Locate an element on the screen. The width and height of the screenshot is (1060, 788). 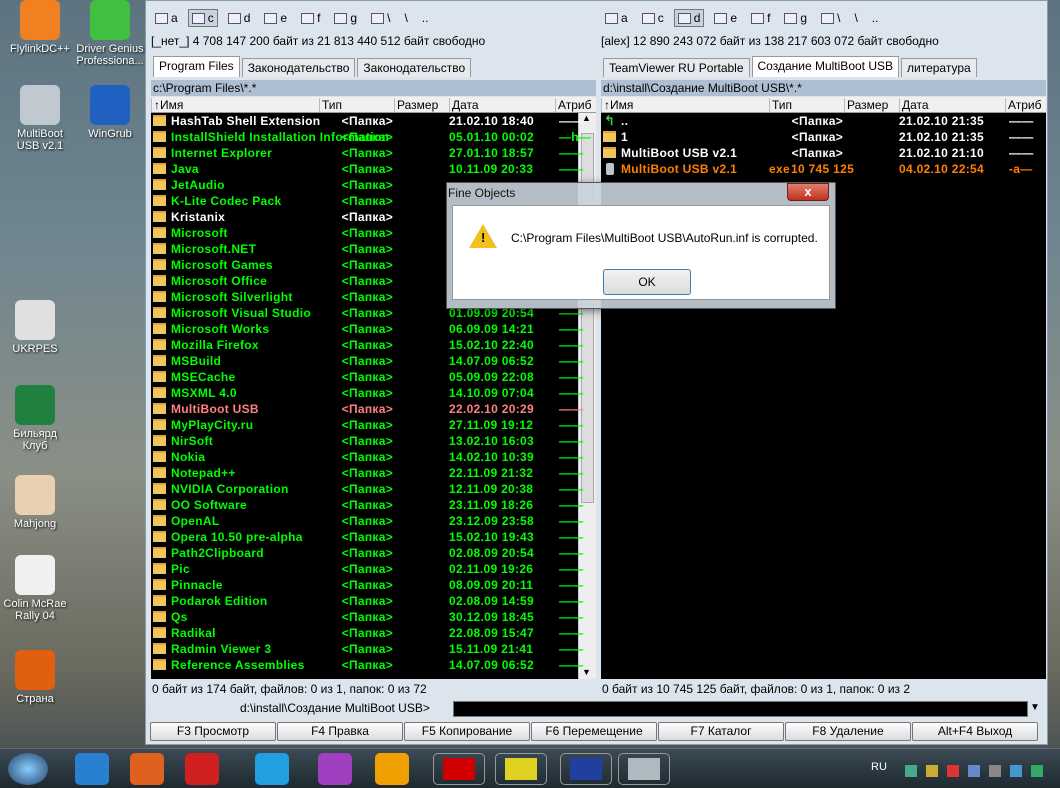
file-row: Qs <Папка> 30.12.09 18:45 —— is located at coordinates (373, 617).